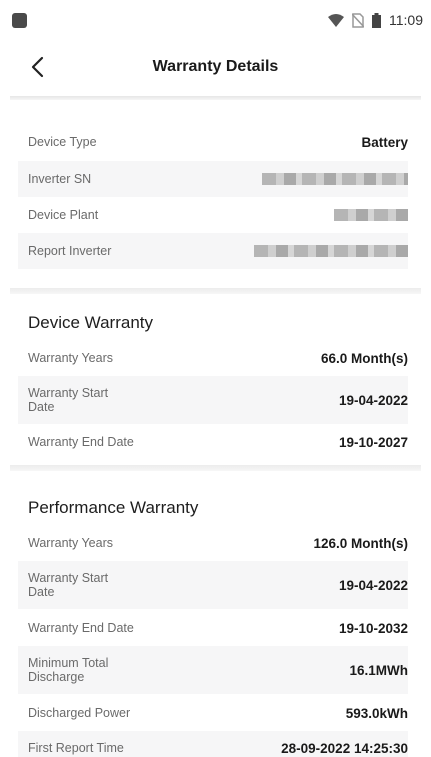 The height and width of the screenshot is (757, 431). I want to click on section-title: Device Warranty, so click(91, 322).